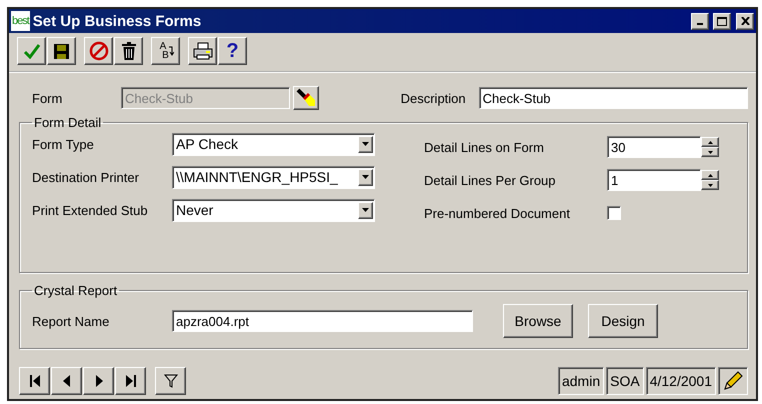 The height and width of the screenshot is (404, 762). I want to click on field-label: Form, so click(47, 98).